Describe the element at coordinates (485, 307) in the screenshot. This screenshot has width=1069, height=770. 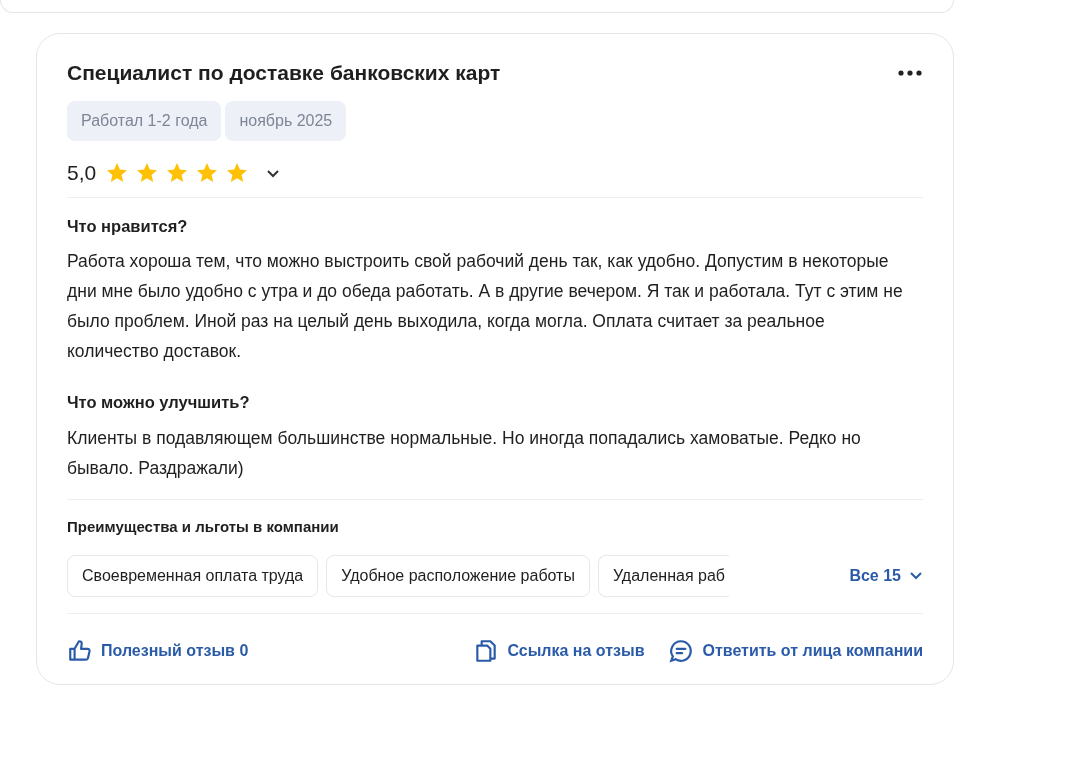
I see `review-text: Работа хороша тем, что можно выстроить свой рабочий день так, как удобно. Допустим в некоторые дни мне было удобно с утра и до обеда работать. А в другие вечером. Я так и работала. Тут с этим не было проблем. Иной раз на целый день выходила, когда могла. Оплата считает за реальное количество доставок.` at that location.